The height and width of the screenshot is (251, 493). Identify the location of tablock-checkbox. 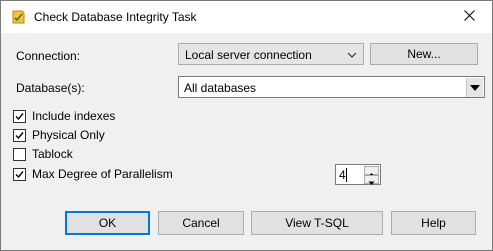
(19, 154).